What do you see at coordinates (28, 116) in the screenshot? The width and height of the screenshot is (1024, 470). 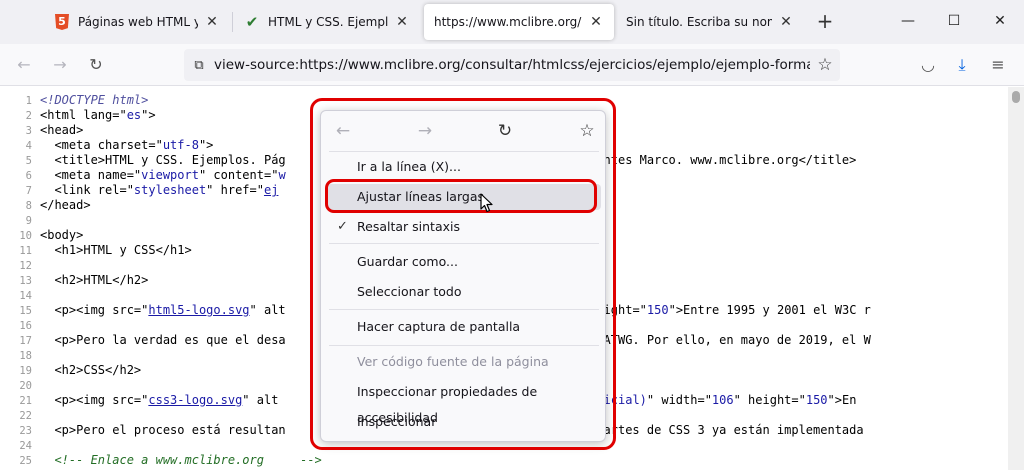 I see `line-number: 2` at bounding box center [28, 116].